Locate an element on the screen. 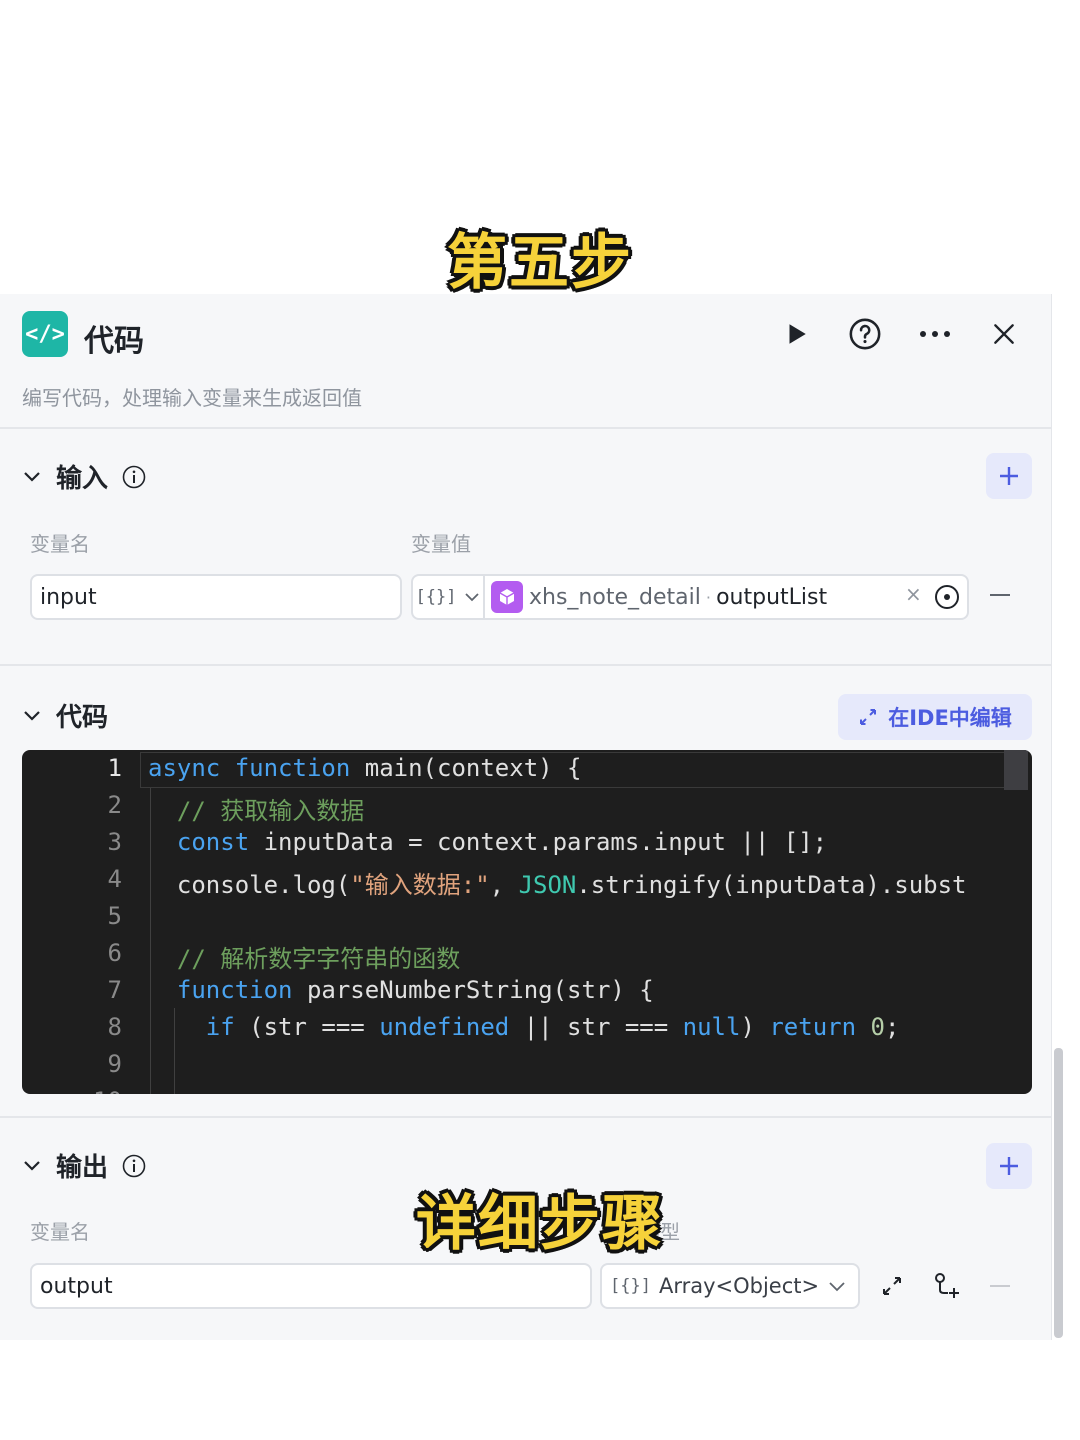 The image size is (1080, 1440). code-token: "输入数据:" is located at coordinates (420, 885).